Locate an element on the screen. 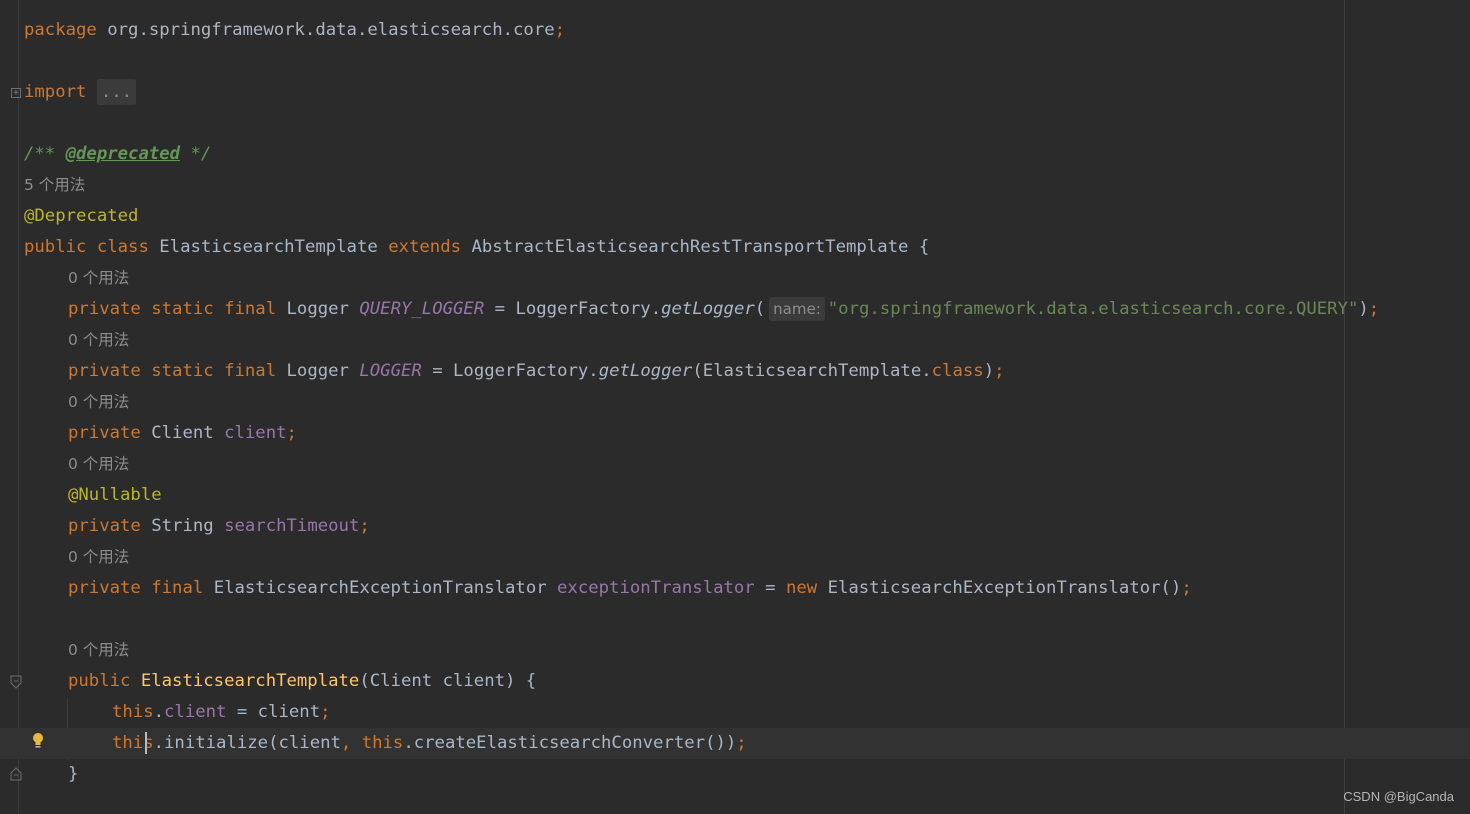  text-caret is located at coordinates (146, 743).